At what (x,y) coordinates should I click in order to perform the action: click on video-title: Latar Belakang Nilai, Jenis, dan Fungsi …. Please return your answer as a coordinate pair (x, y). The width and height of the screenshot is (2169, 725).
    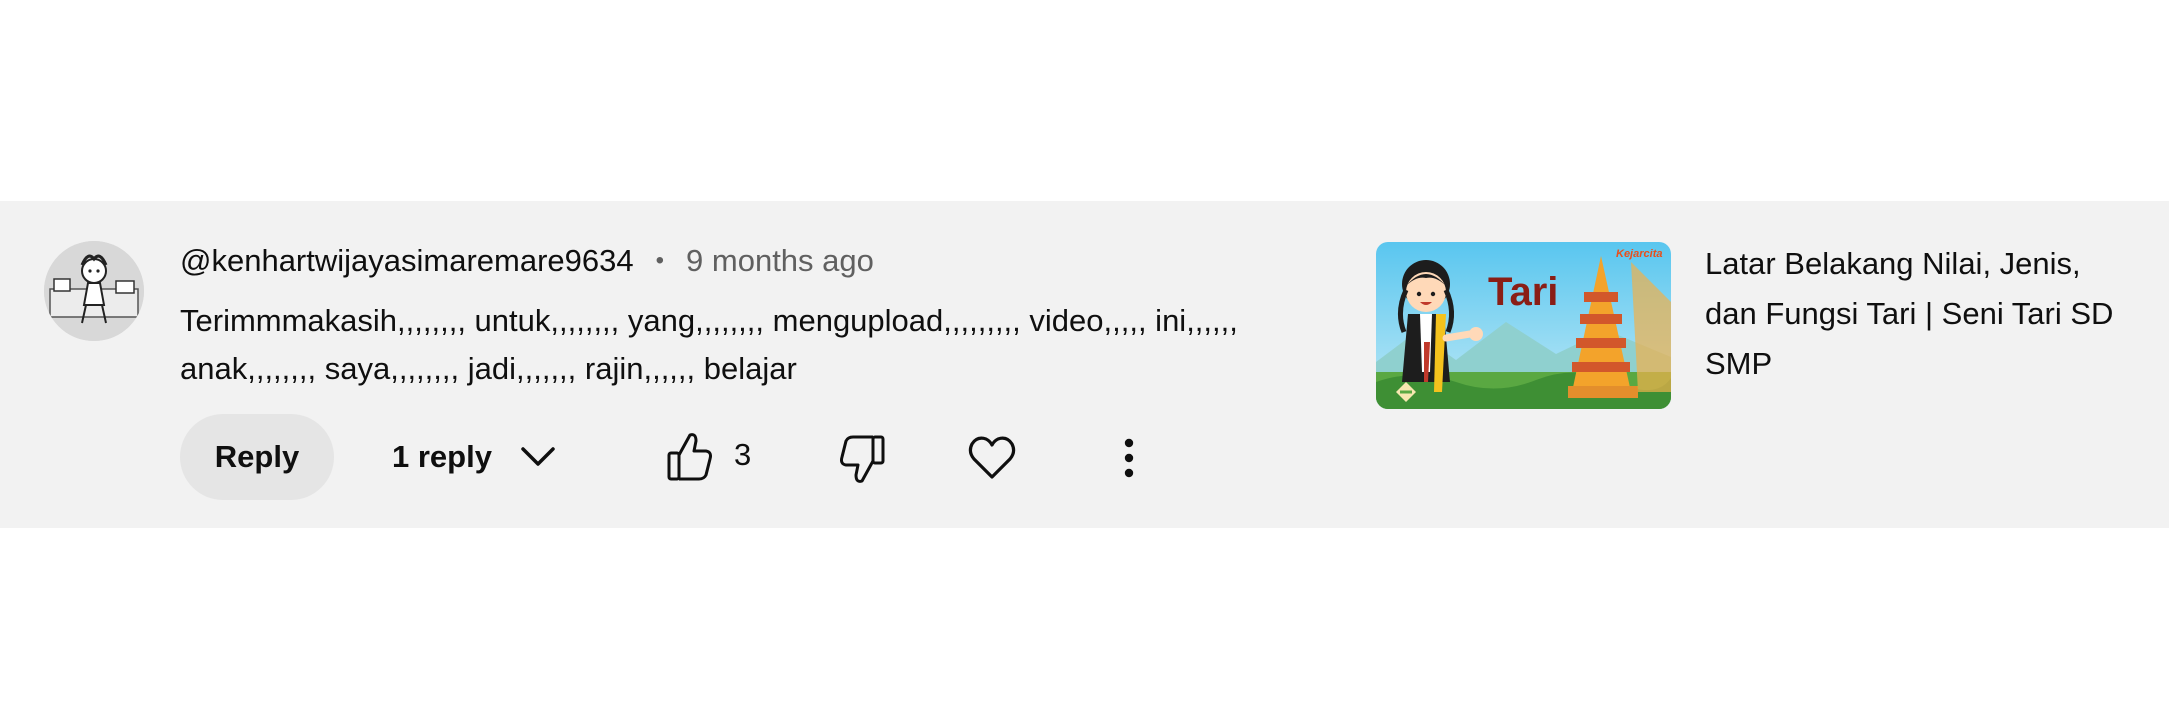
    Looking at the image, I should click on (1915, 314).